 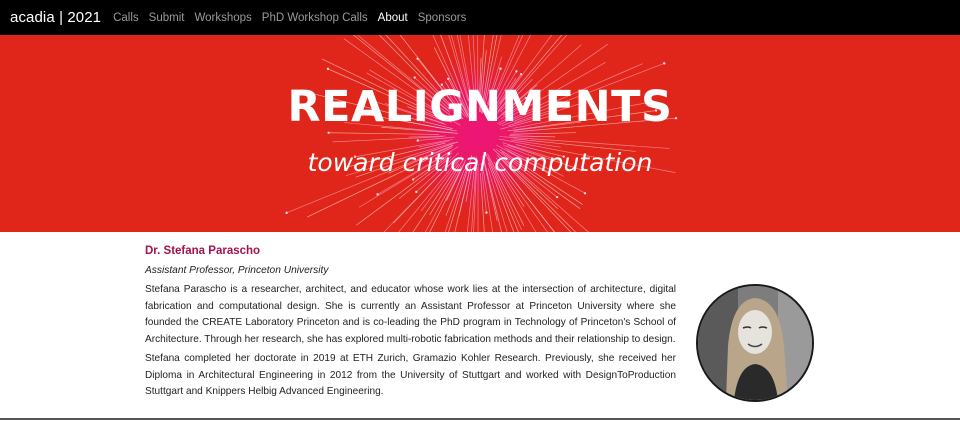 What do you see at coordinates (315, 18) in the screenshot?
I see `nav-link-phd-workshop-calls: PhD Workshop Calls` at bounding box center [315, 18].